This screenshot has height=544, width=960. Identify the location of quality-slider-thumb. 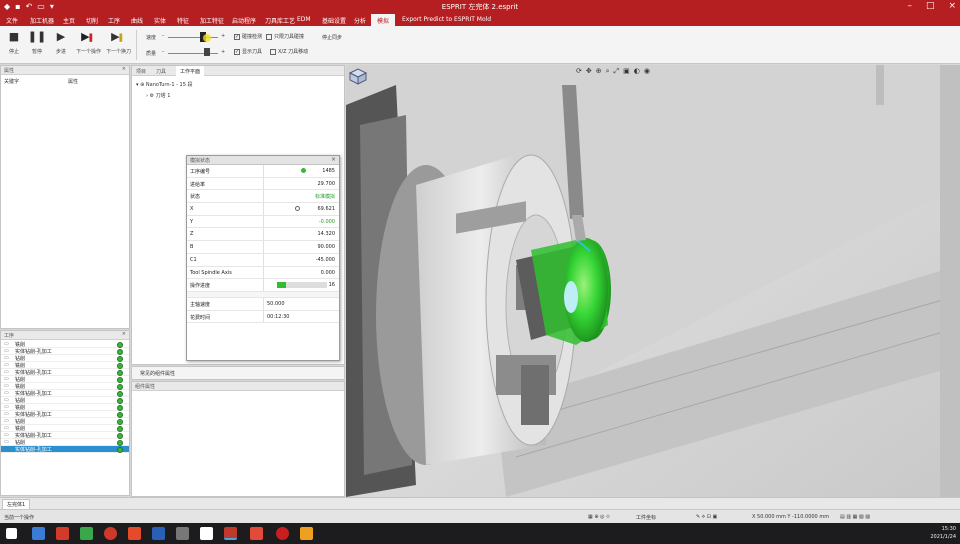
(207, 52).